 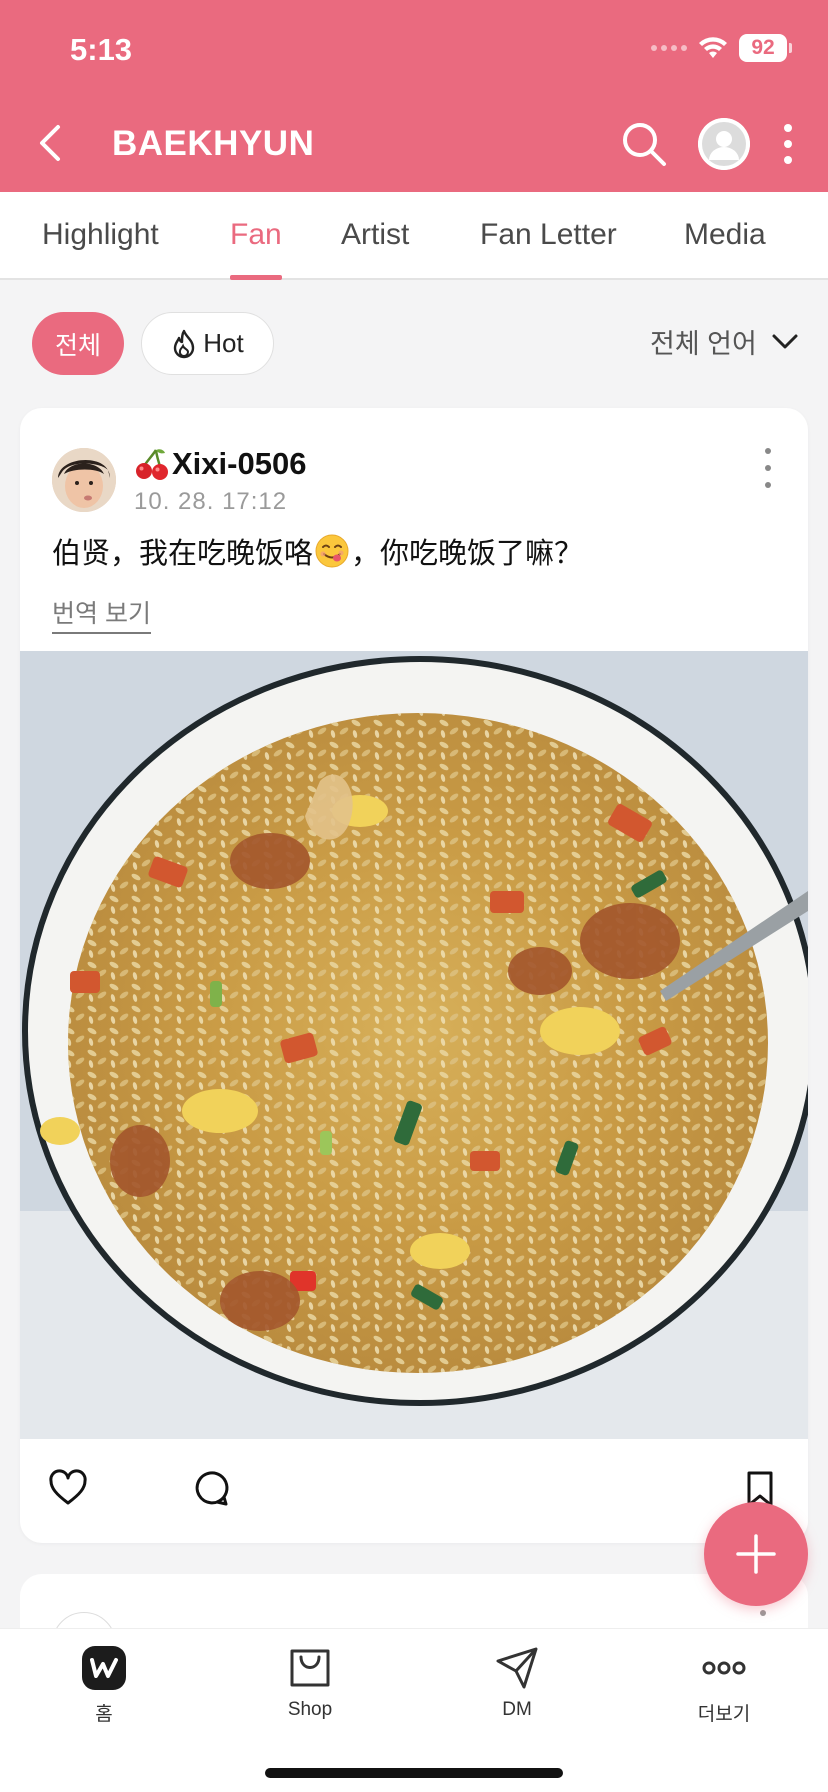 I want to click on author-name-text: Xixi-0506, so click(x=239, y=463).